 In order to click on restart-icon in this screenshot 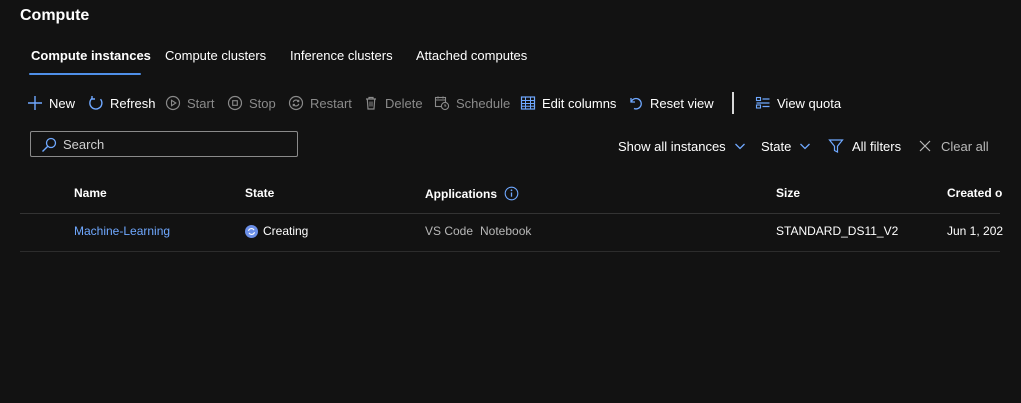, I will do `click(296, 103)`.